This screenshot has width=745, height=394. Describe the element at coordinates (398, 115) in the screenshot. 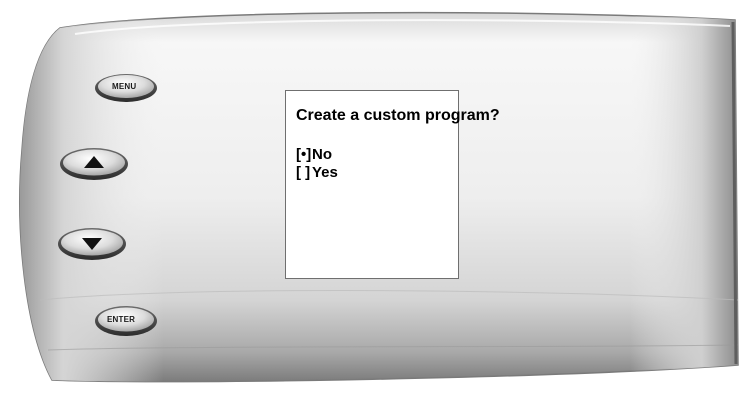

I see `screen-title: Create a custom program?` at that location.